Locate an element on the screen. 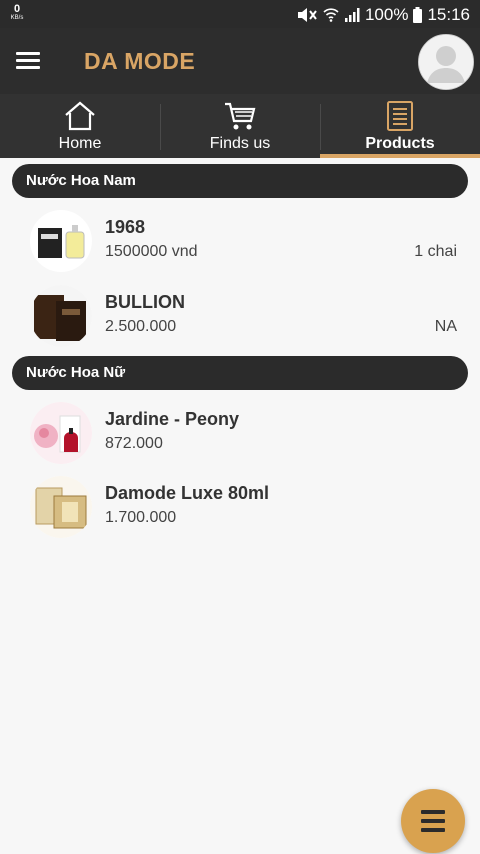 This screenshot has height=854, width=480. list-item-damode-luxe: Damode Luxe 80ml 1.700.000 is located at coordinates (240, 506).